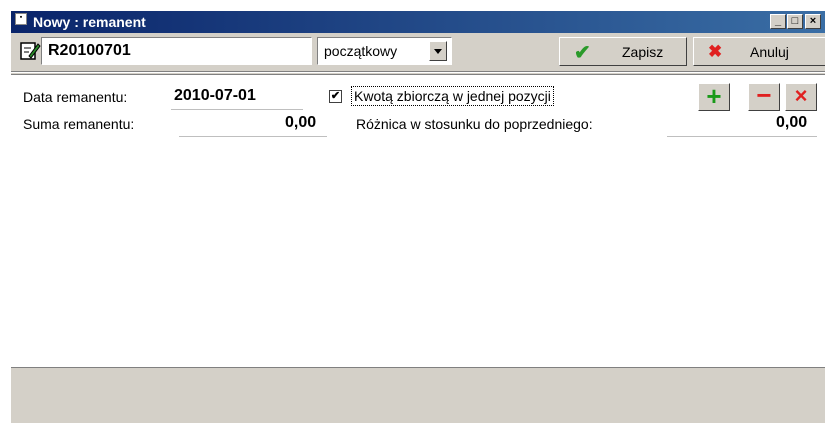 The height and width of the screenshot is (423, 825). I want to click on date-value: 2010-07-01, so click(215, 96).